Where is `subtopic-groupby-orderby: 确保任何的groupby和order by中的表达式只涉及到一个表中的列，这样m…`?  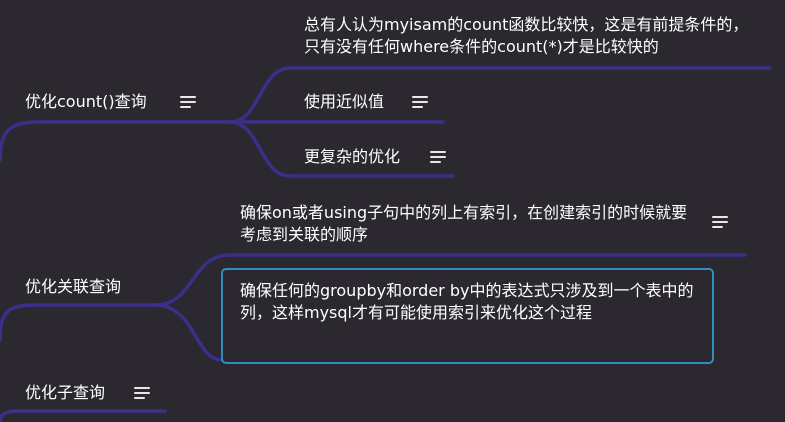
subtopic-groupby-orderby: 确保任何的groupby和order by中的表达式只涉及到一个表中的列，这样m… is located at coordinates (470, 302).